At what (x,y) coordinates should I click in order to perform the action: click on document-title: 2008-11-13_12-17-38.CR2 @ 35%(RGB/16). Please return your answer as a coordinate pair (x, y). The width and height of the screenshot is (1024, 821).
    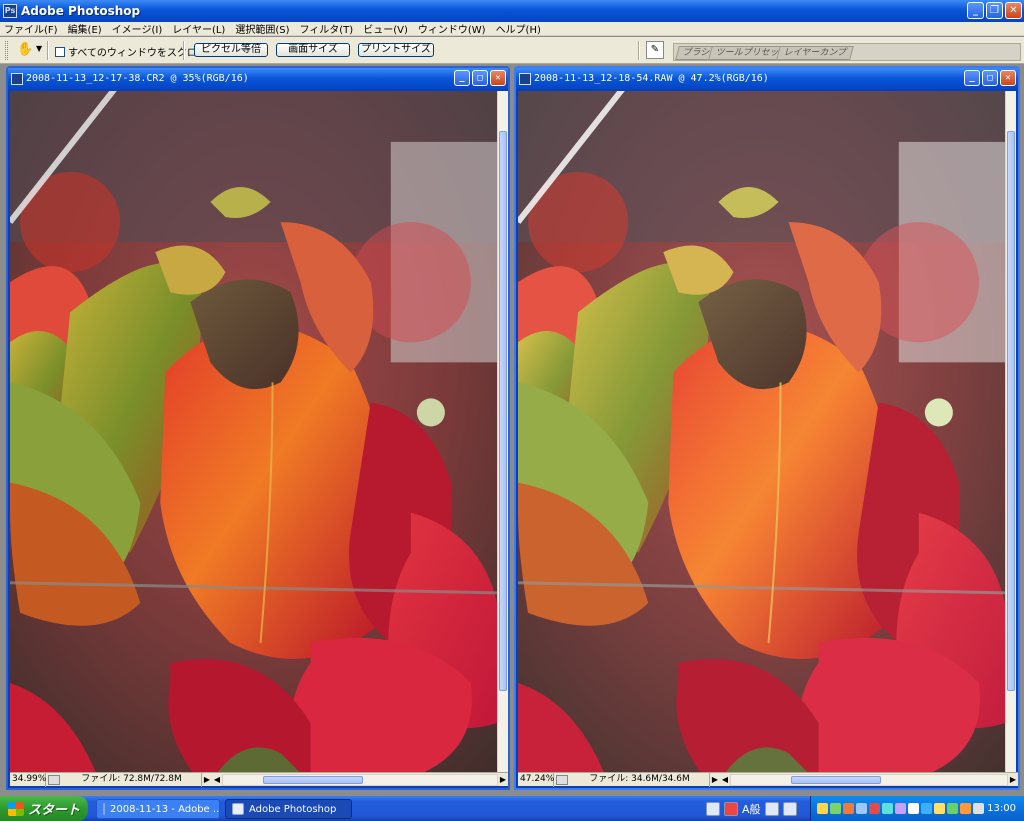
    Looking at the image, I should click on (137, 78).